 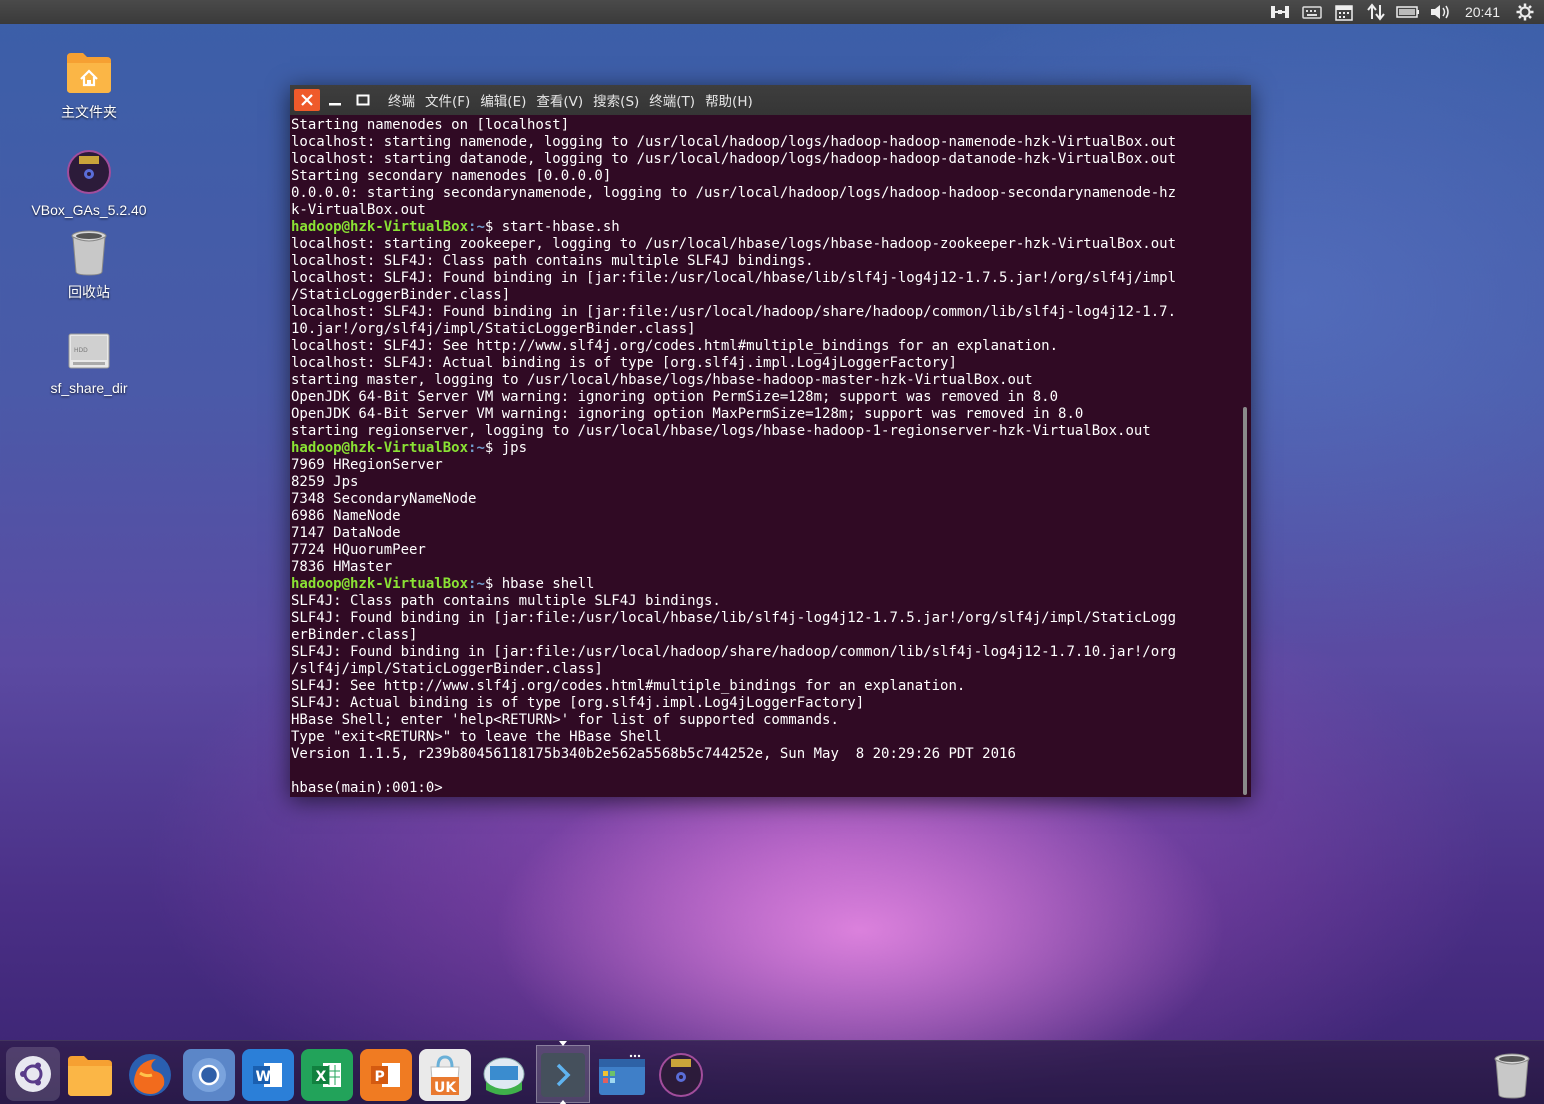 I want to click on terminal-line: 7836 HMaster, so click(x=342, y=567).